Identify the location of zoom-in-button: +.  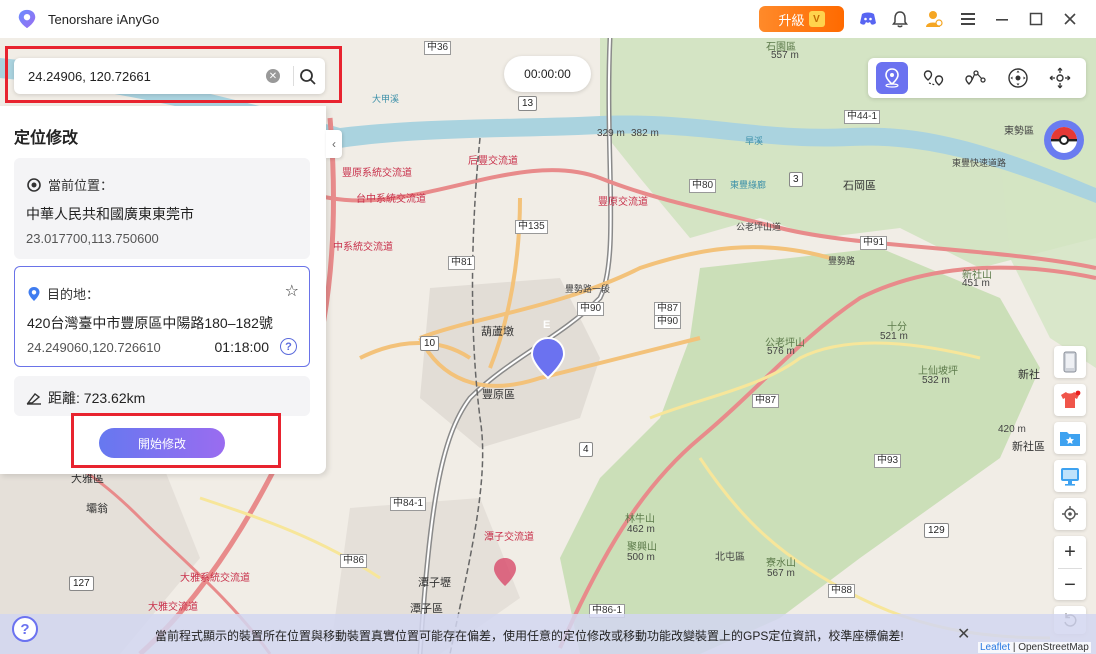
(1070, 552).